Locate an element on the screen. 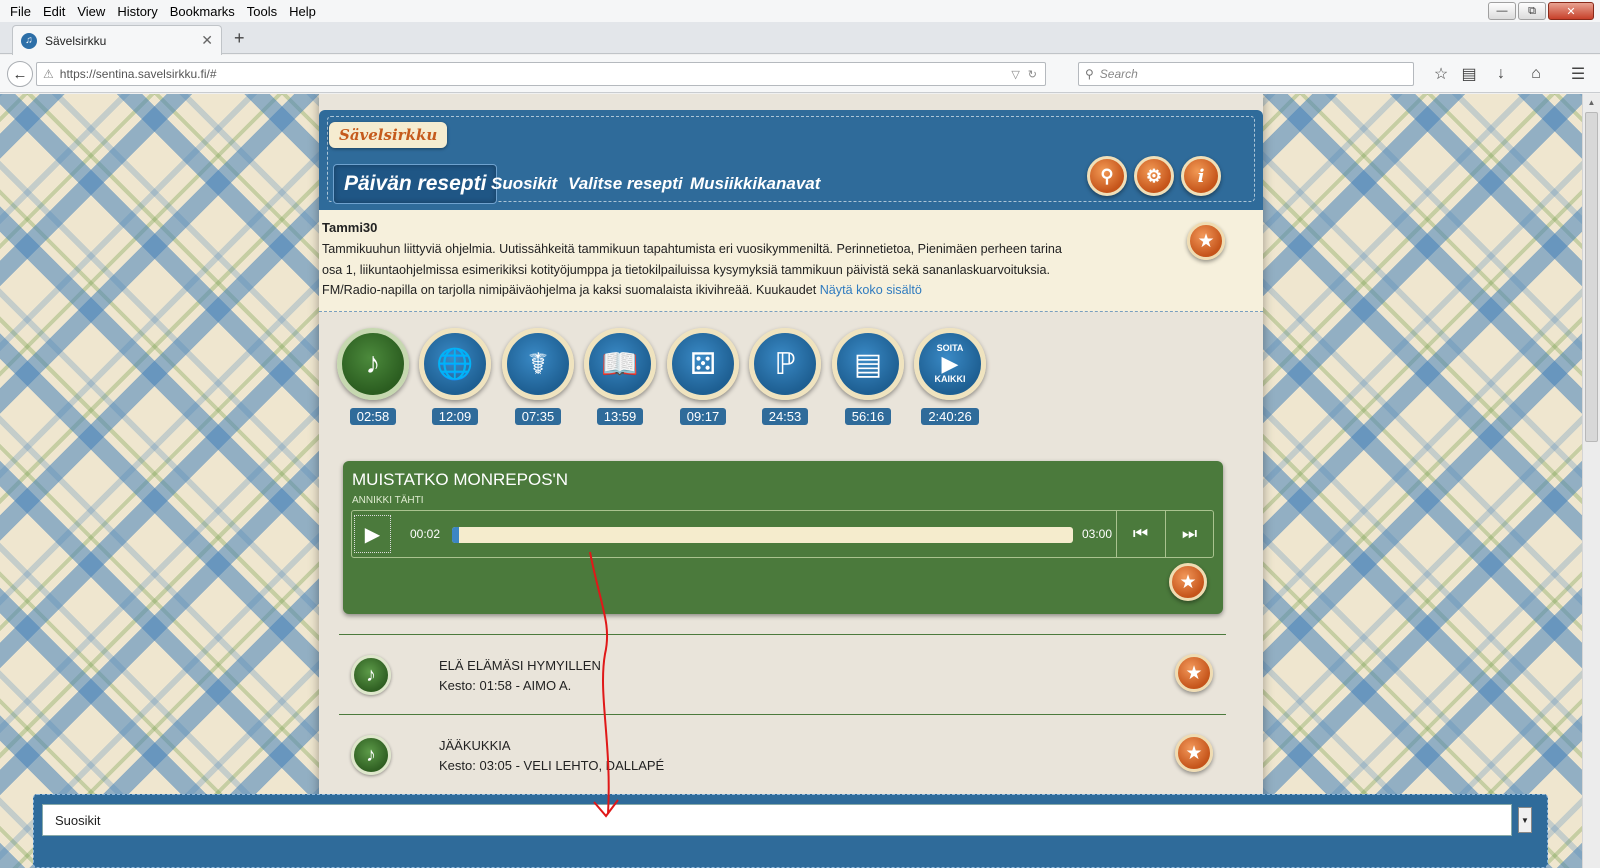 Image resolution: width=1600 pixels, height=868 pixels. dice-icon: ⚄ is located at coordinates (703, 364).